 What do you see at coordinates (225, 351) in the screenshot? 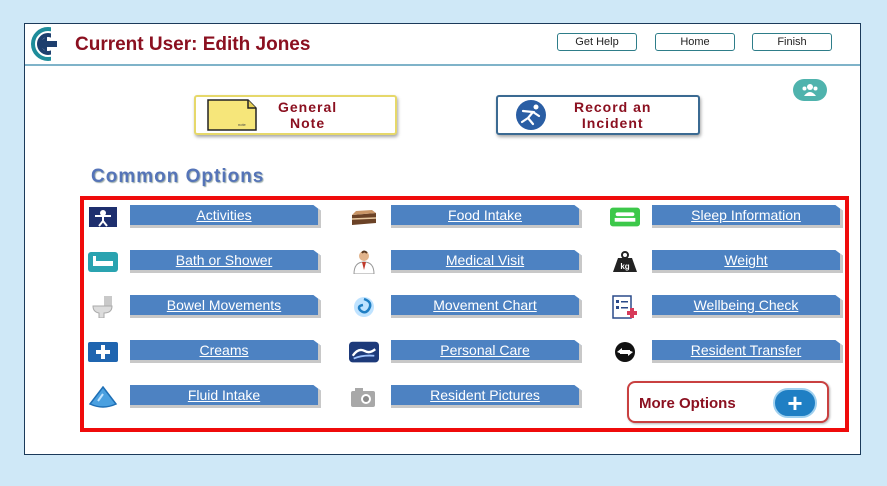
I see `creams-button: Creams` at bounding box center [225, 351].